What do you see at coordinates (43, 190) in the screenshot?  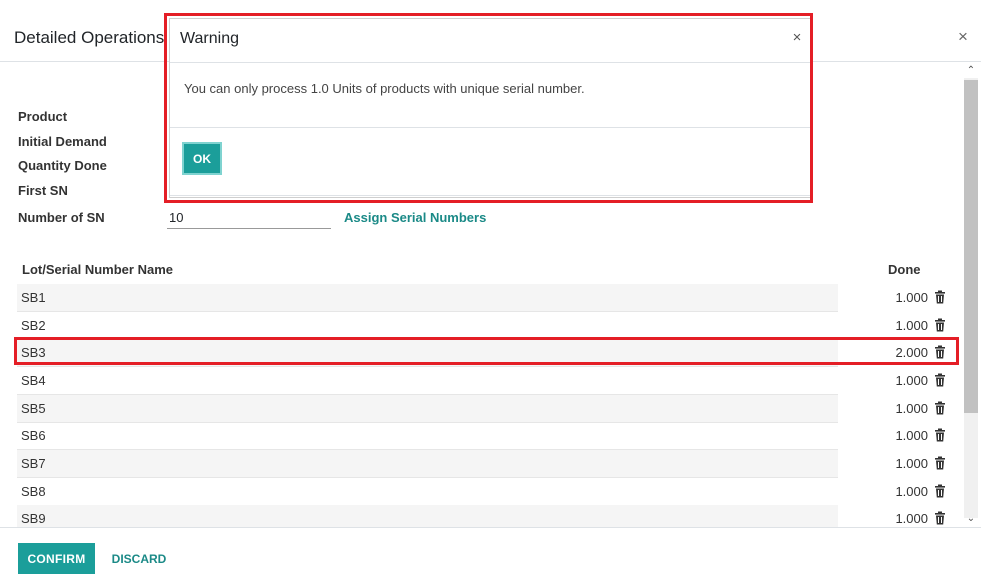 I see `first-sn-label: First SN` at bounding box center [43, 190].